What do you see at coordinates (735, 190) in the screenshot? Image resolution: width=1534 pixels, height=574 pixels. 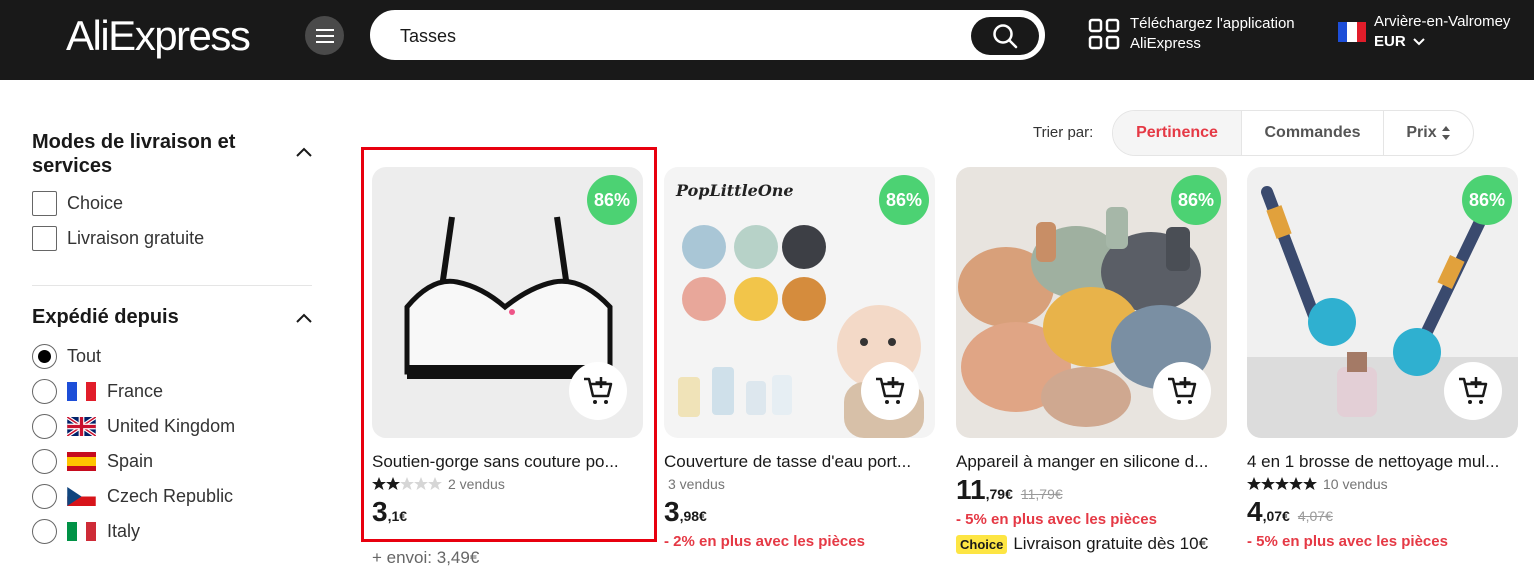 I see `brand-logo: PopLittleOne` at bounding box center [735, 190].